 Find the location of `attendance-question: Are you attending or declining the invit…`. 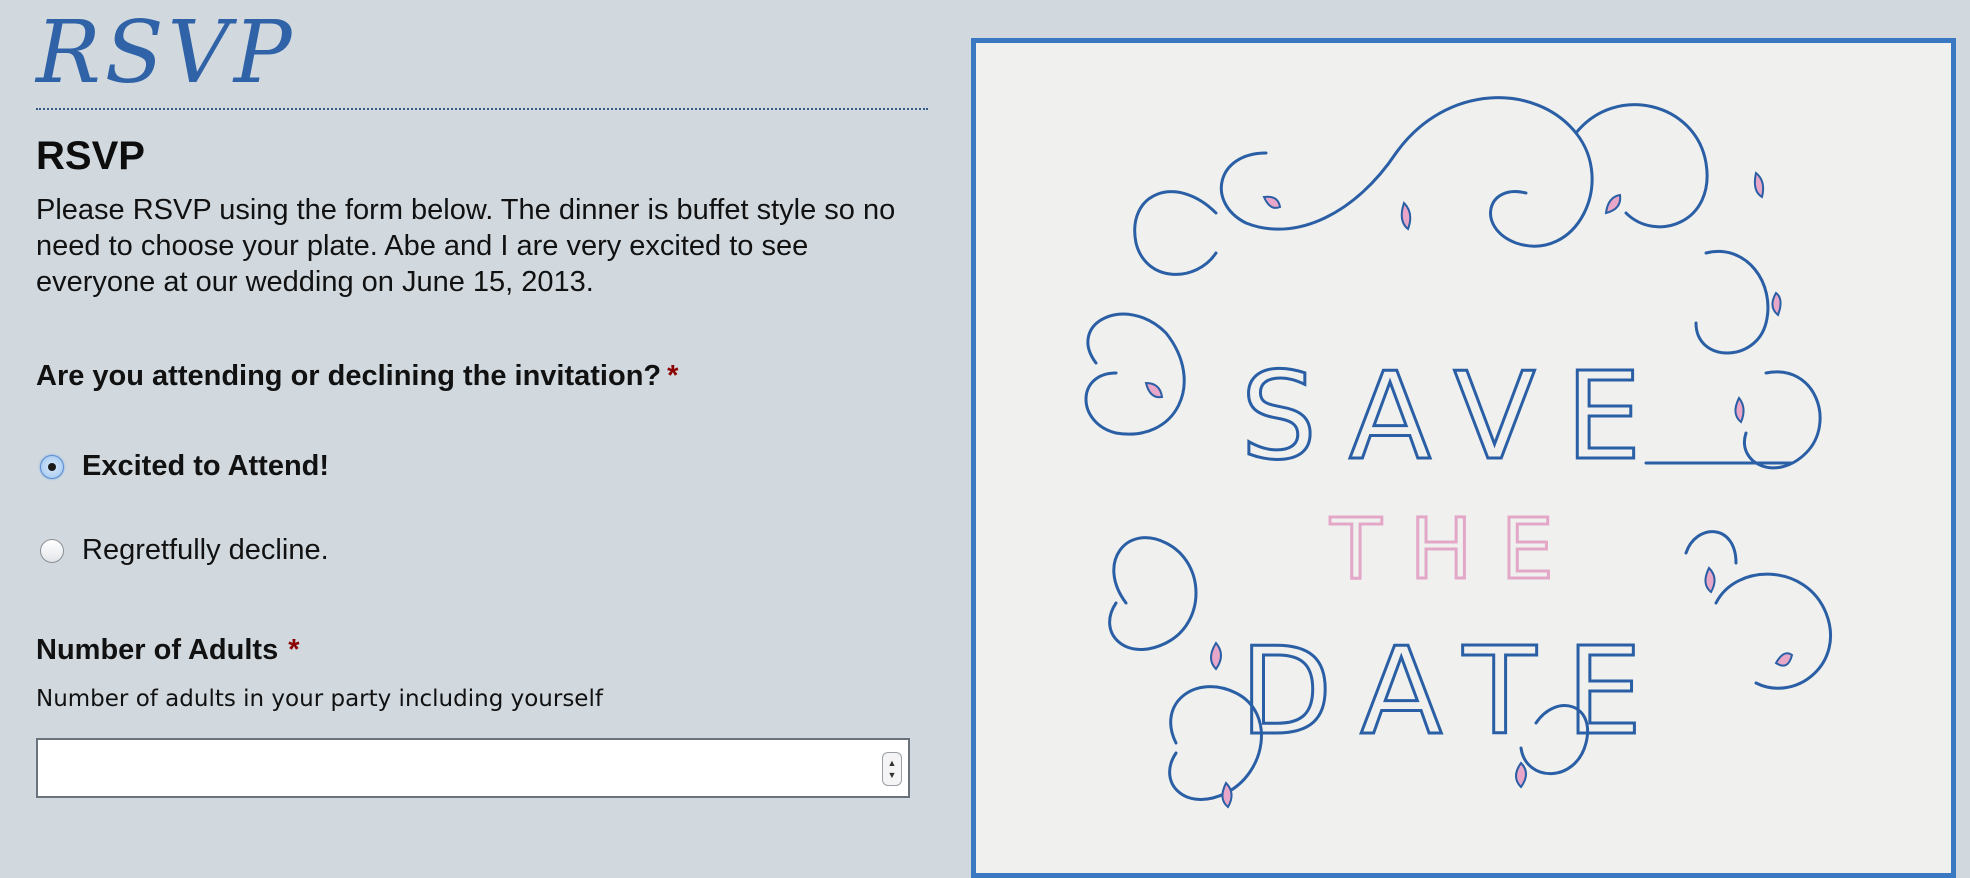

attendance-question: Are you attending or declining the invit… is located at coordinates (357, 376).